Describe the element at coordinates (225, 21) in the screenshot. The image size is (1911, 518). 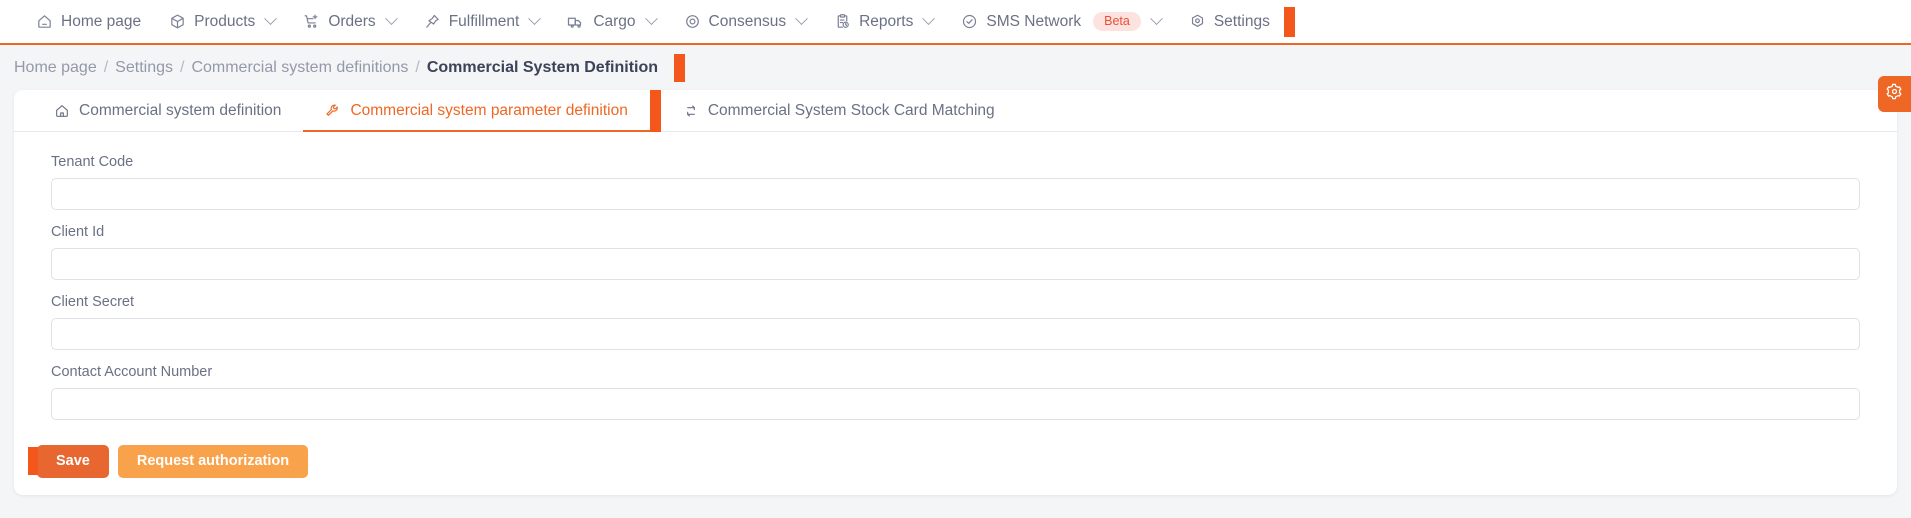
I see `nav-label: Products` at that location.